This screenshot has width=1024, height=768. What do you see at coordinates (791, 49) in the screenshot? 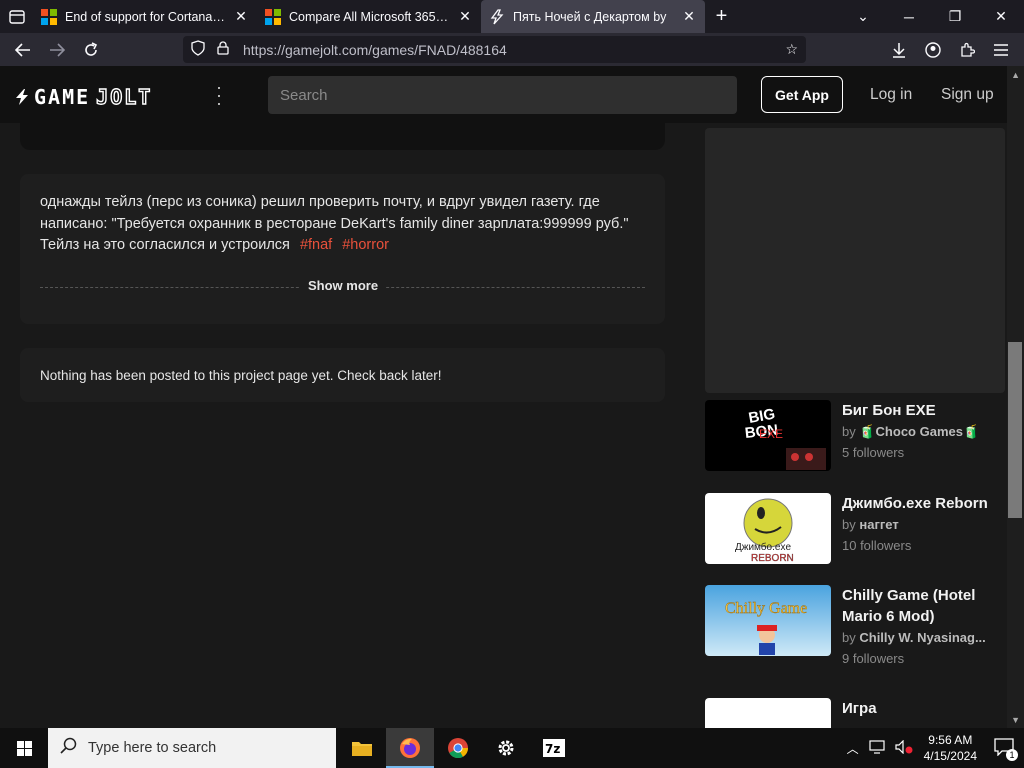
I see `bookmark-star-icon: ☆` at bounding box center [791, 49].